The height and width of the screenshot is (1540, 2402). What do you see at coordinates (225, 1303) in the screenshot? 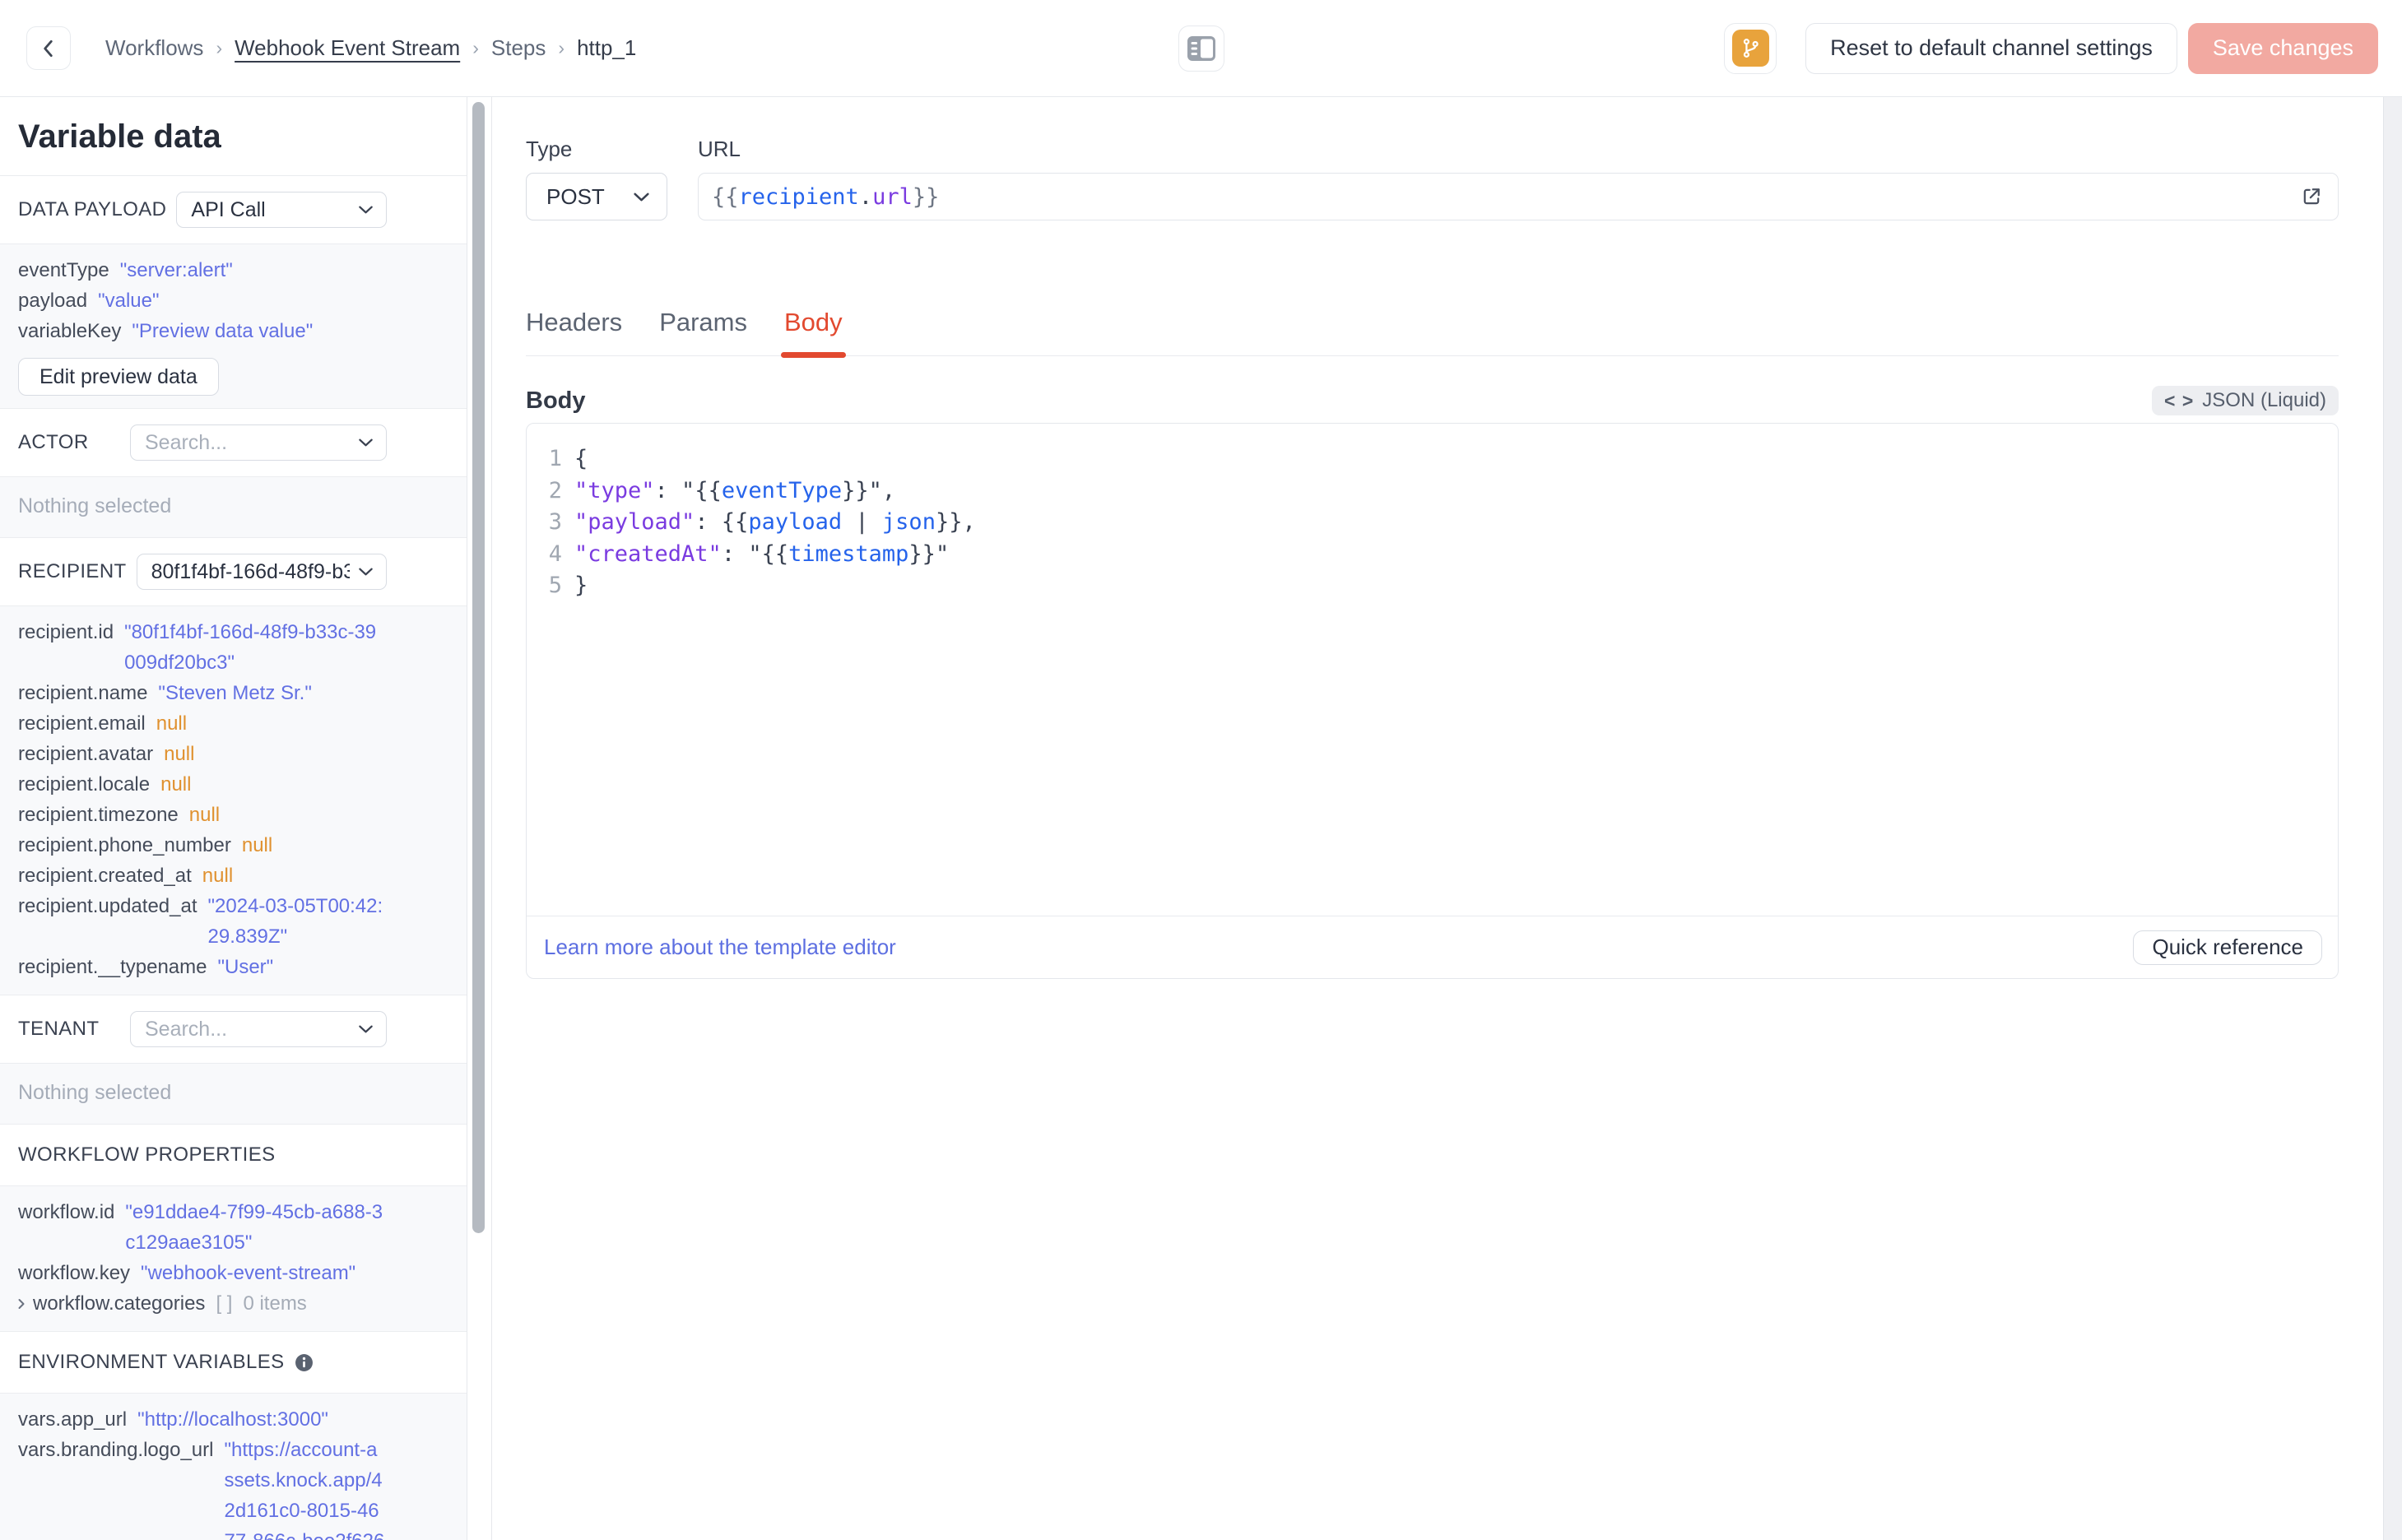
I see `variable-value: [ ]` at bounding box center [225, 1303].